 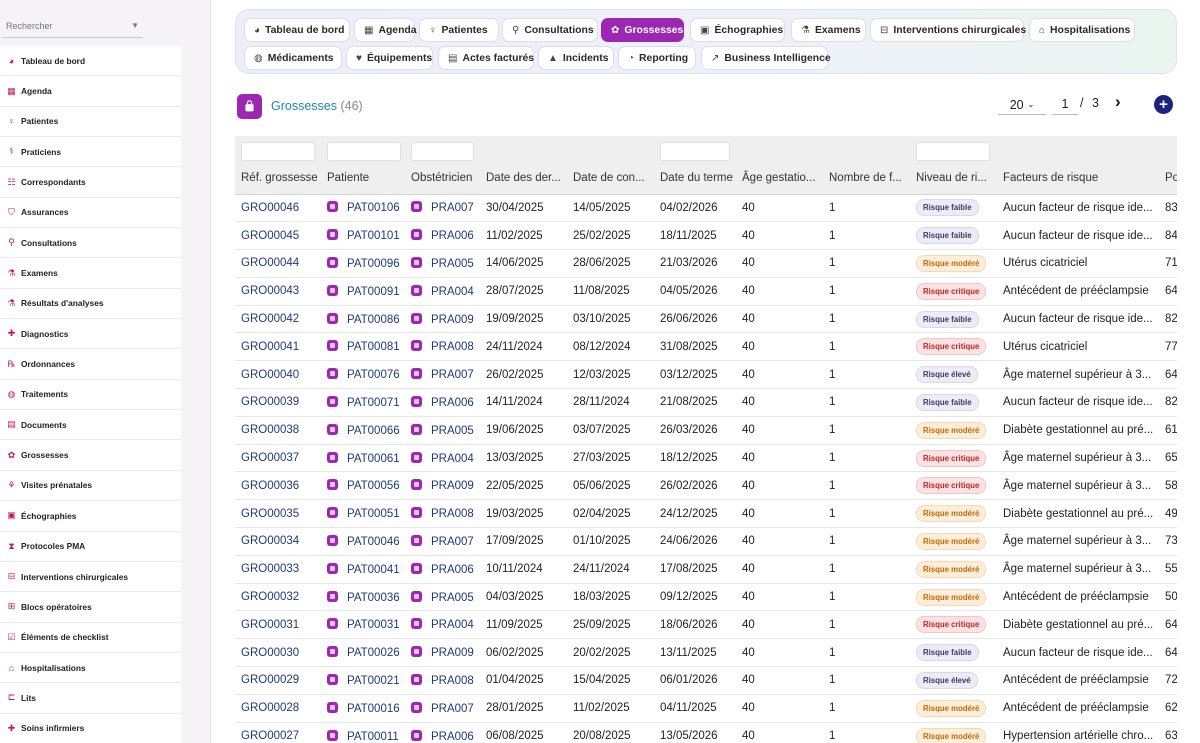 What do you see at coordinates (363, 681) in the screenshot?
I see `cell-patiente: PAT00021` at bounding box center [363, 681].